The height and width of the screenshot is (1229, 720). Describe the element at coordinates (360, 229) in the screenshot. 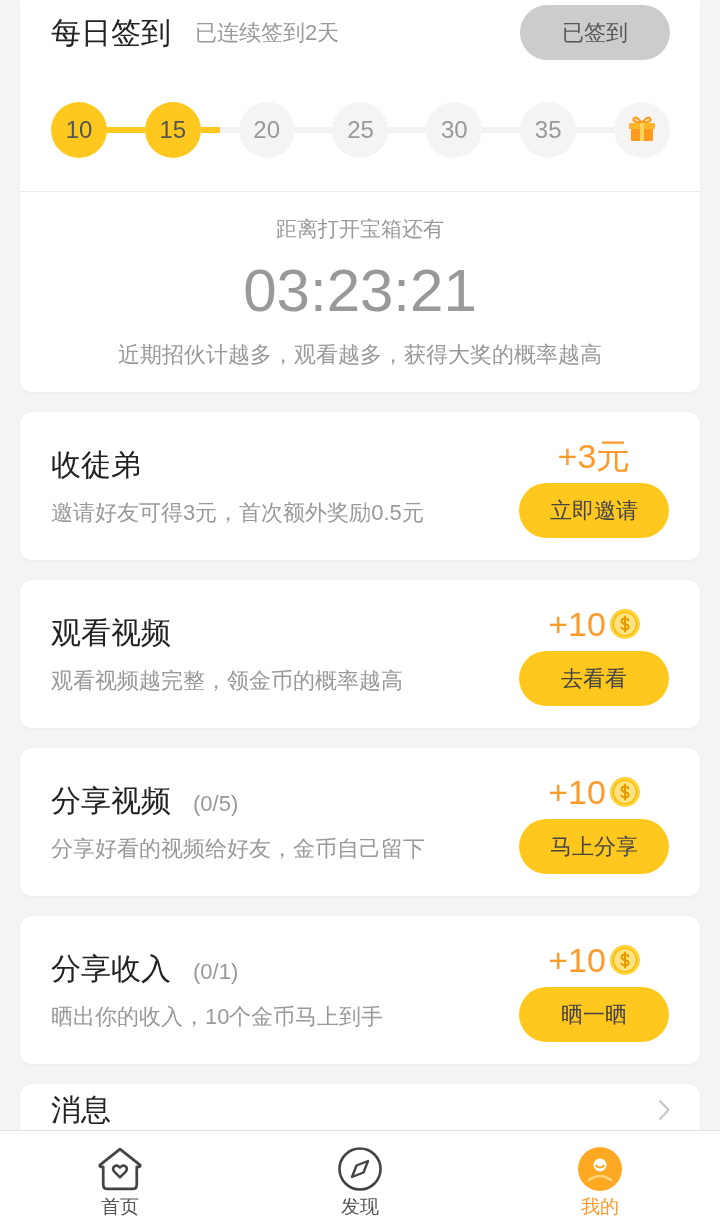

I see `chest-label: 距离打开宝箱还有` at that location.